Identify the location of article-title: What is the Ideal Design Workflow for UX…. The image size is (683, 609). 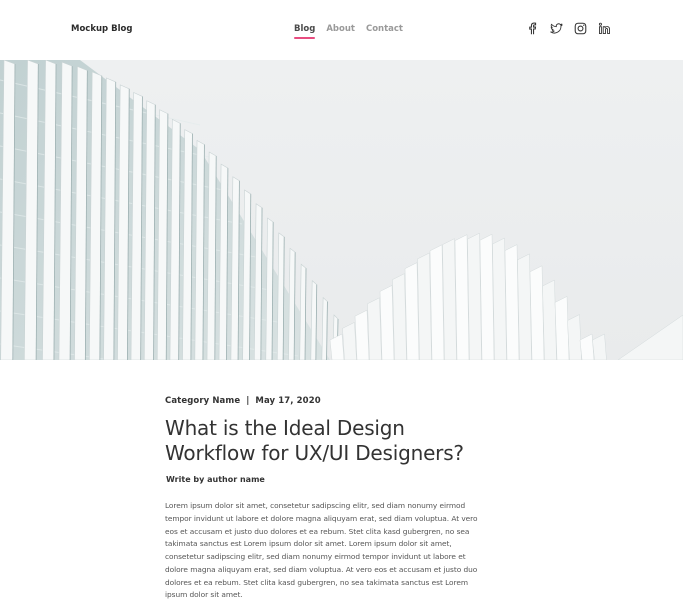
(314, 440).